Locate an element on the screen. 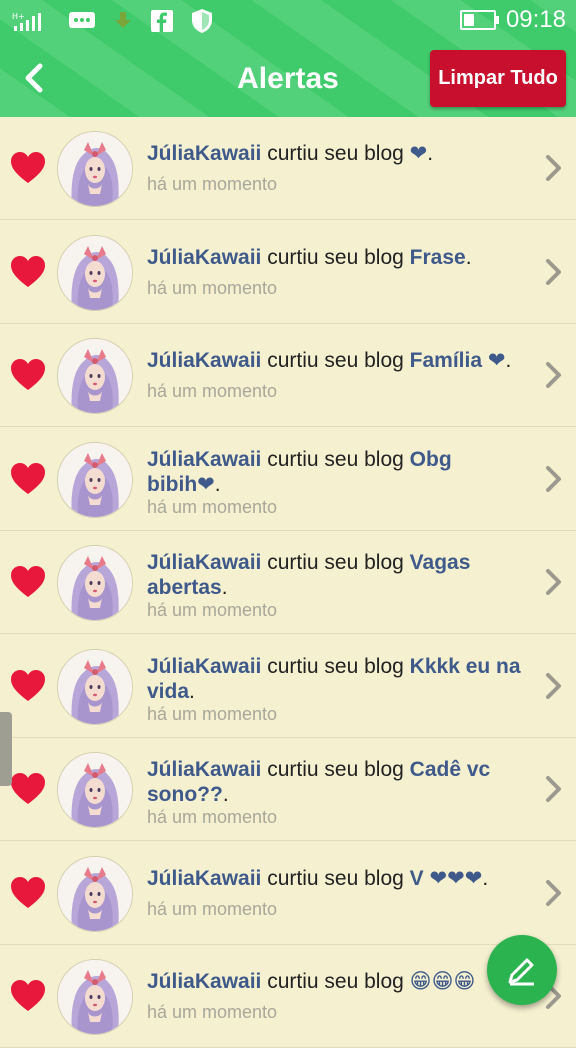 The width and height of the screenshot is (576, 1048). alert-blog-title: Kkkk eu na is located at coordinates (465, 666).